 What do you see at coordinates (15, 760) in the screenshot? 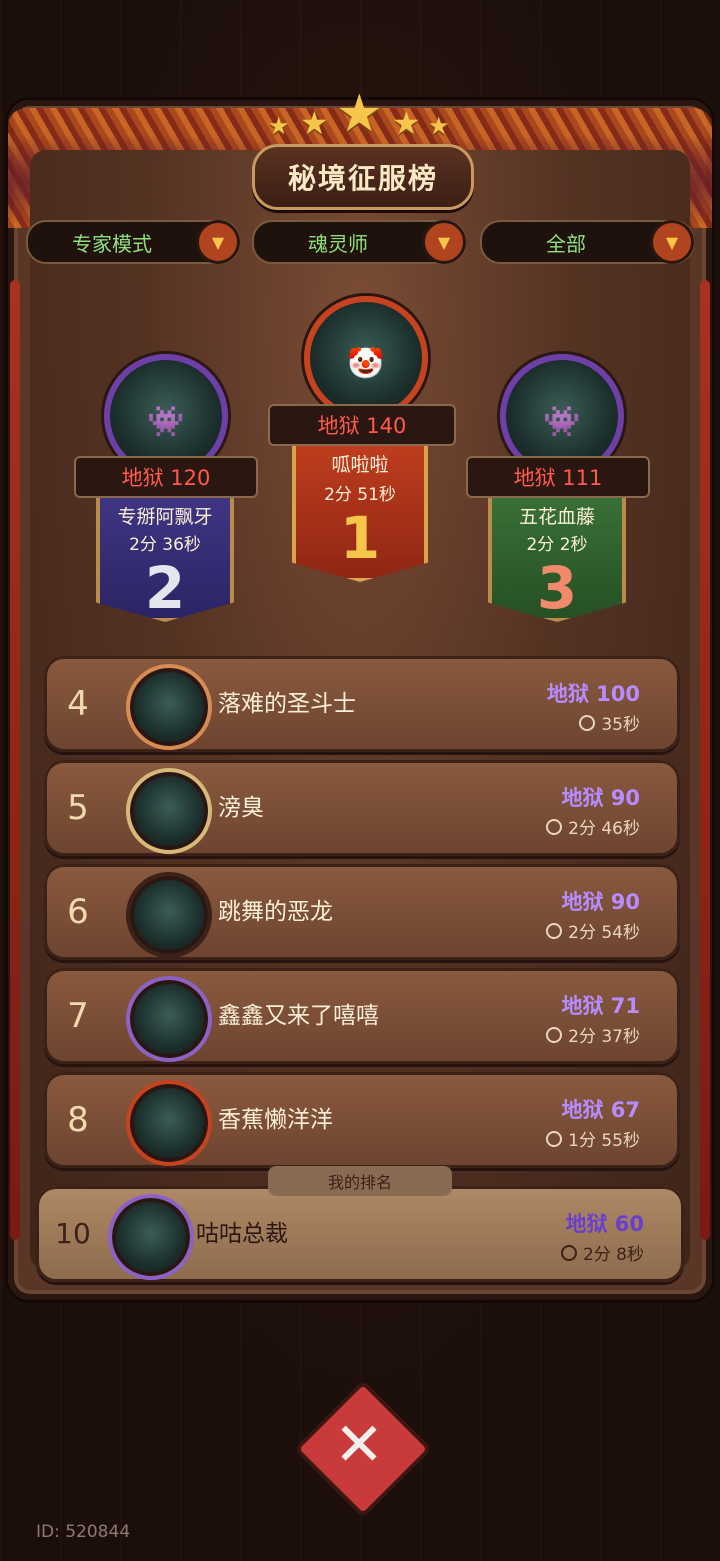
I see `left-rail-decoration` at bounding box center [15, 760].